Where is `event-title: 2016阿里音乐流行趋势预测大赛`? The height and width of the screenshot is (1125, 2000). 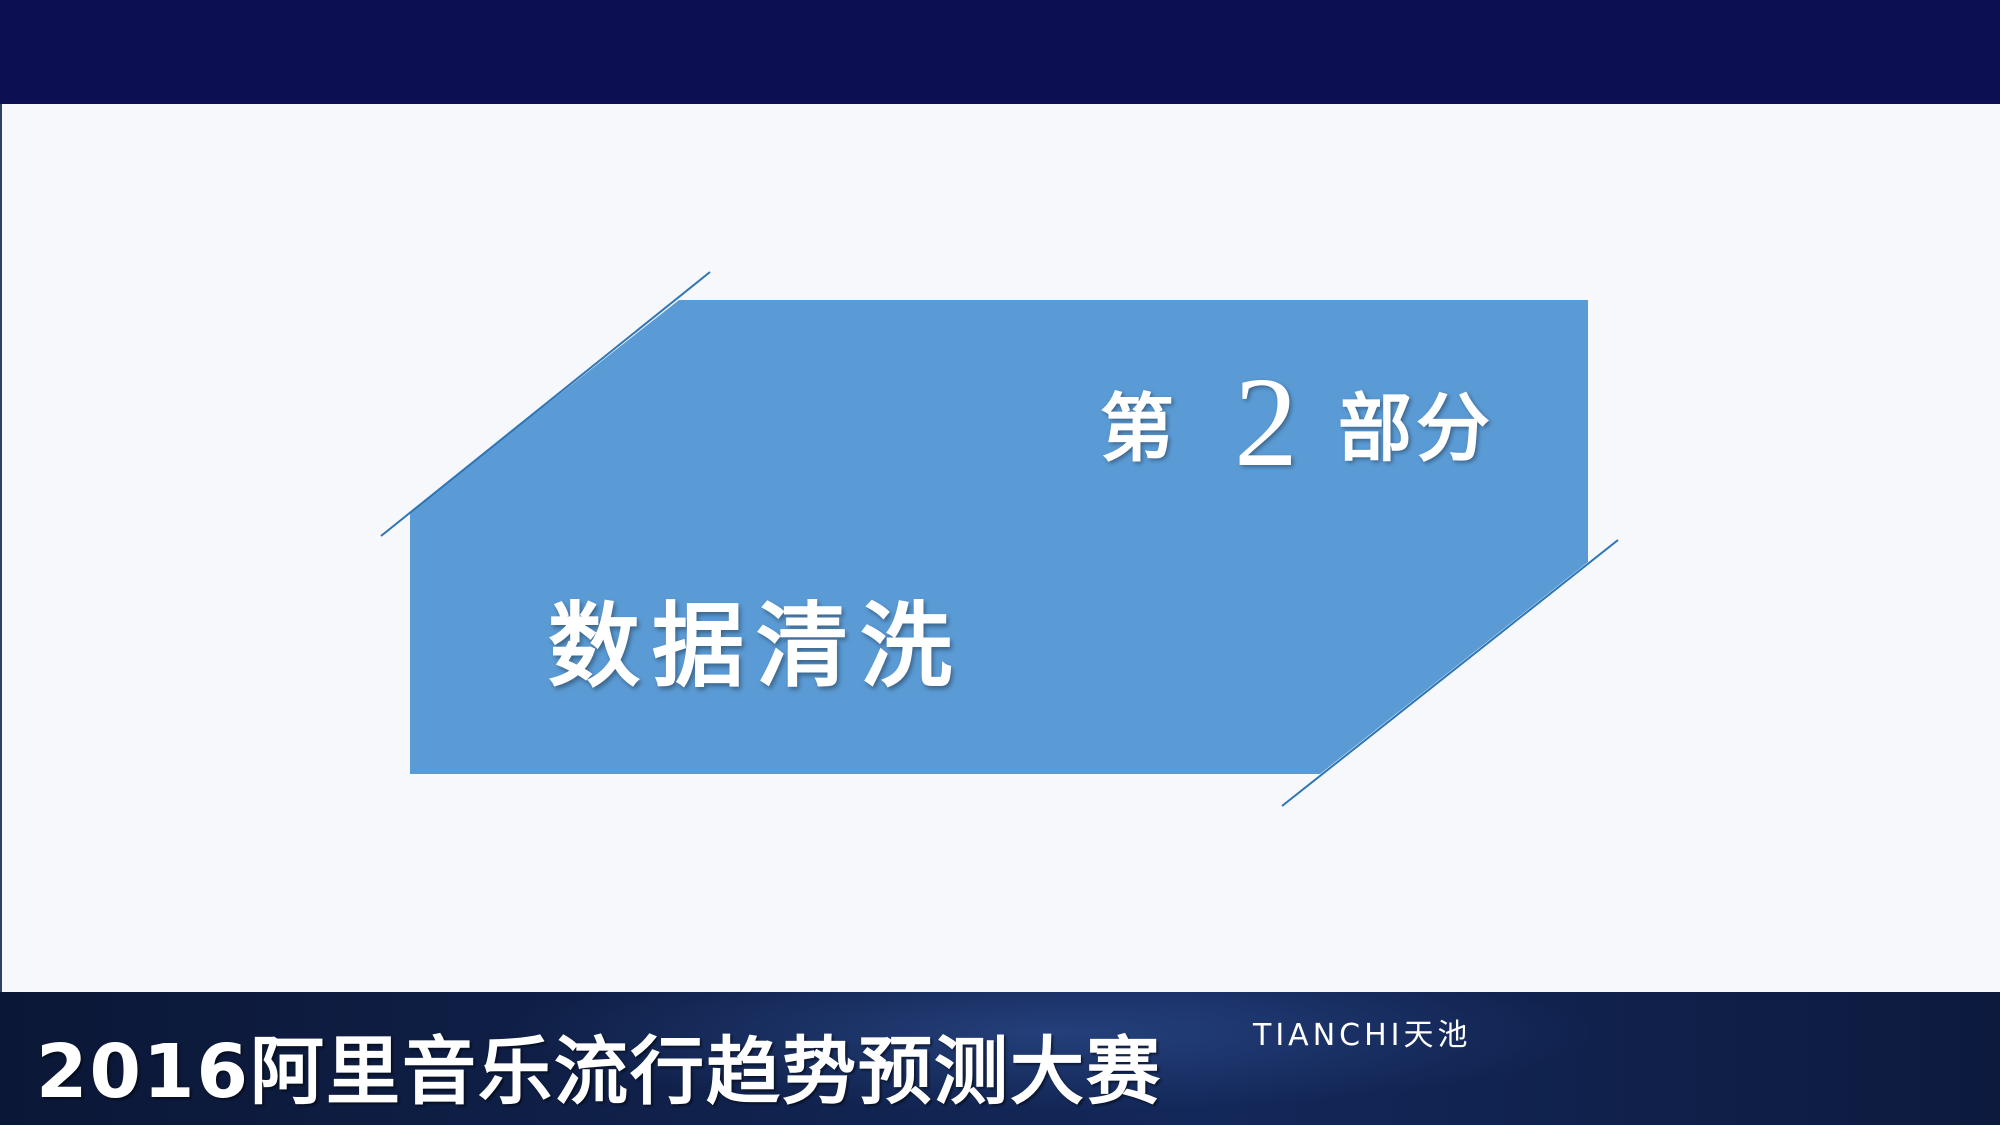 event-title: 2016阿里音乐流行趋势预测大赛 is located at coordinates (599, 1072).